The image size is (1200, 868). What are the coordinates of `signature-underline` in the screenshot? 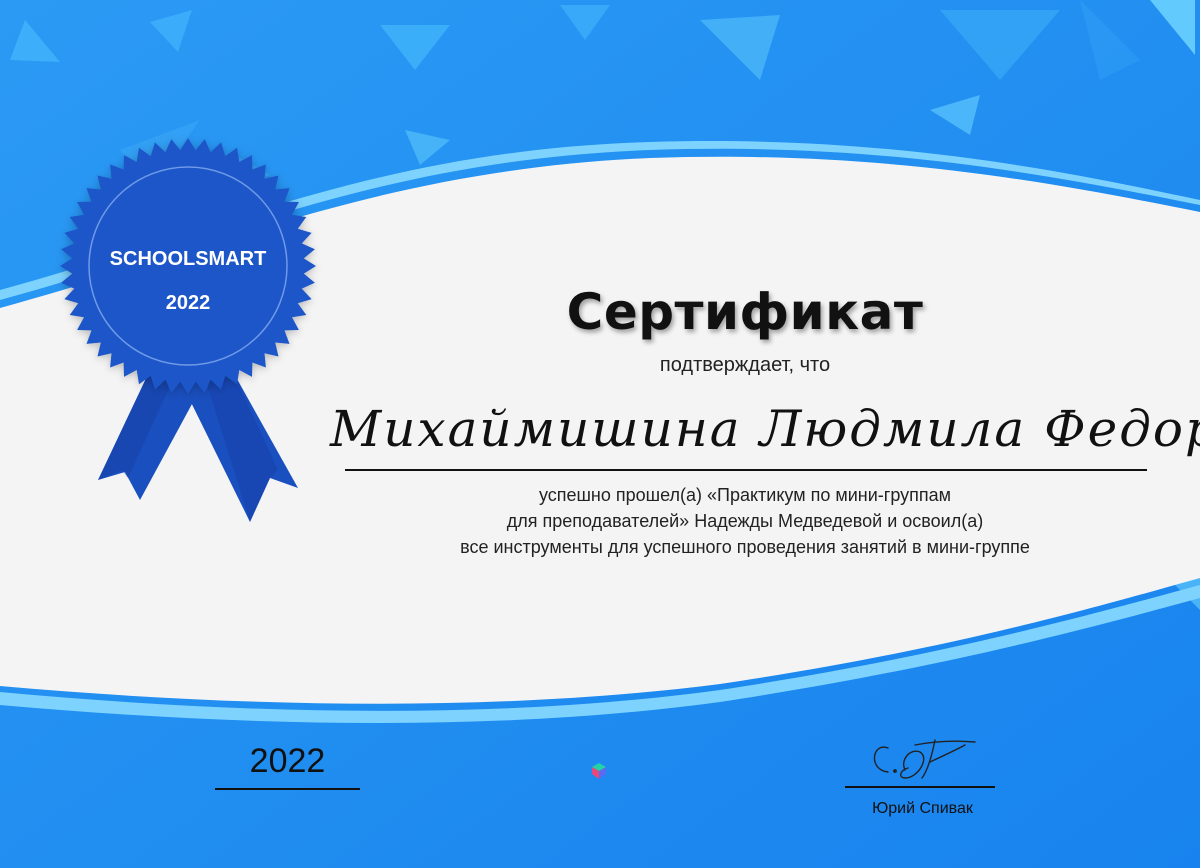 It's located at (920, 787).